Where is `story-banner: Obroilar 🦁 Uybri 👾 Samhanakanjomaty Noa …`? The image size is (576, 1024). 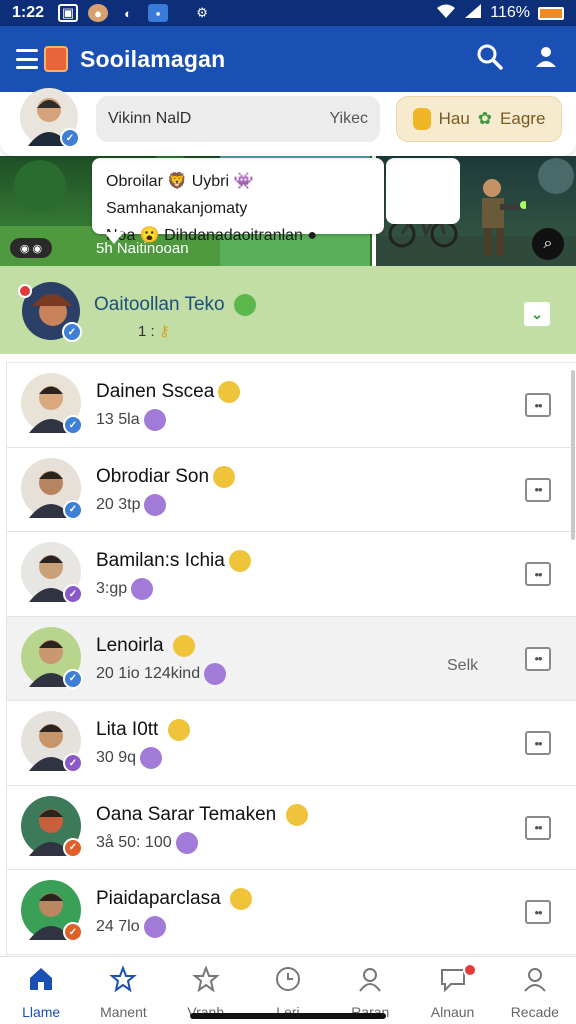 story-banner: Obroilar 🦁 Uybri 👾 Samhanakanjomaty Noa … is located at coordinates (288, 211).